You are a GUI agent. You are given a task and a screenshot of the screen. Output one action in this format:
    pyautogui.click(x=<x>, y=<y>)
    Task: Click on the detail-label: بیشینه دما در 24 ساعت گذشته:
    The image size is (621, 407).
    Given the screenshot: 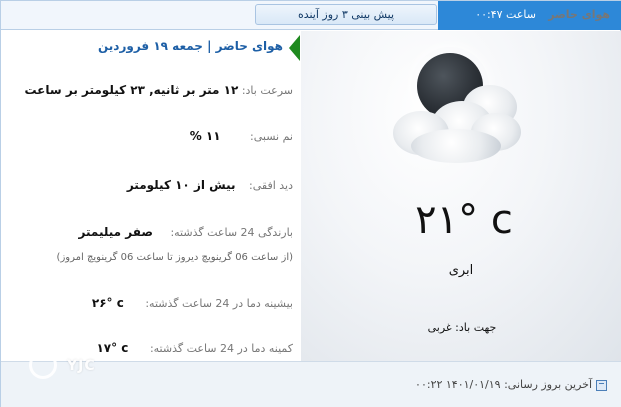 What is the action you would take?
    pyautogui.click(x=219, y=303)
    